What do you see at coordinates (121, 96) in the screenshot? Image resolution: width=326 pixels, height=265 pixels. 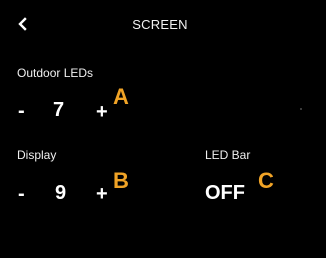 I see `callout-a-marker: A` at bounding box center [121, 96].